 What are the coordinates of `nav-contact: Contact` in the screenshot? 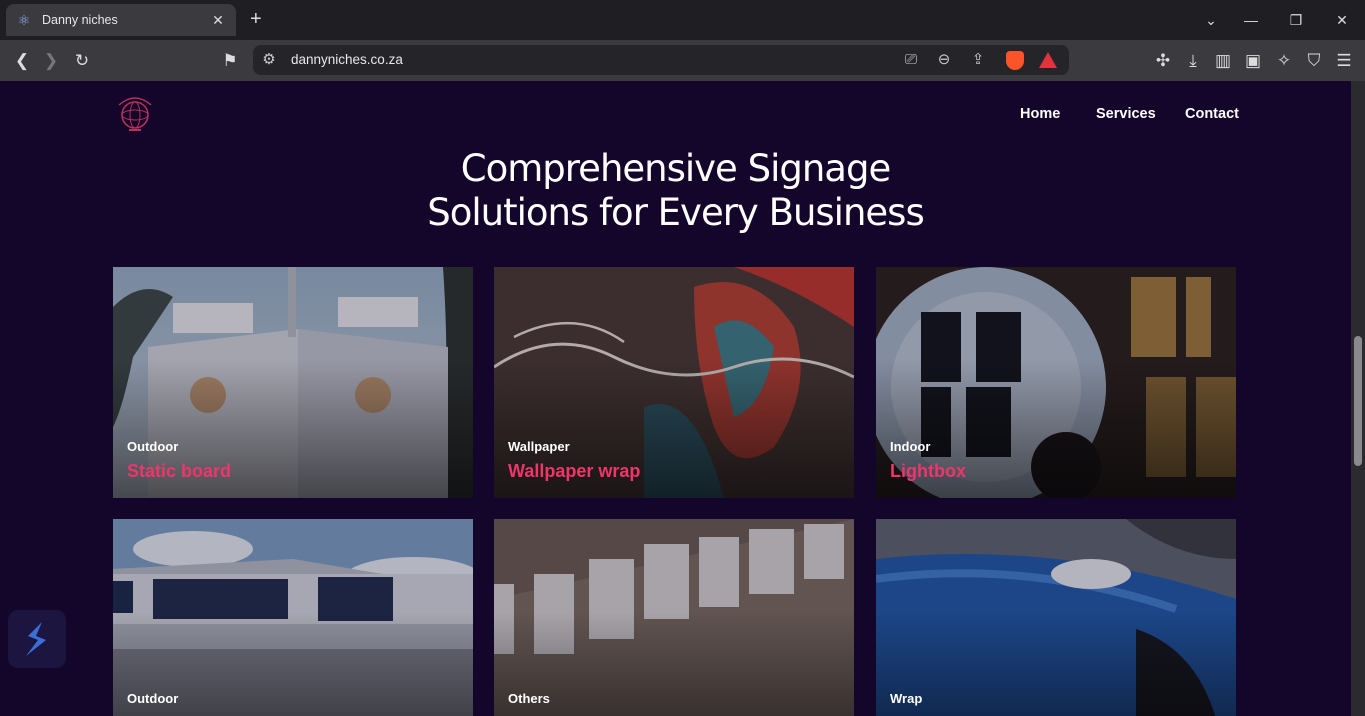 It's located at (1212, 114).